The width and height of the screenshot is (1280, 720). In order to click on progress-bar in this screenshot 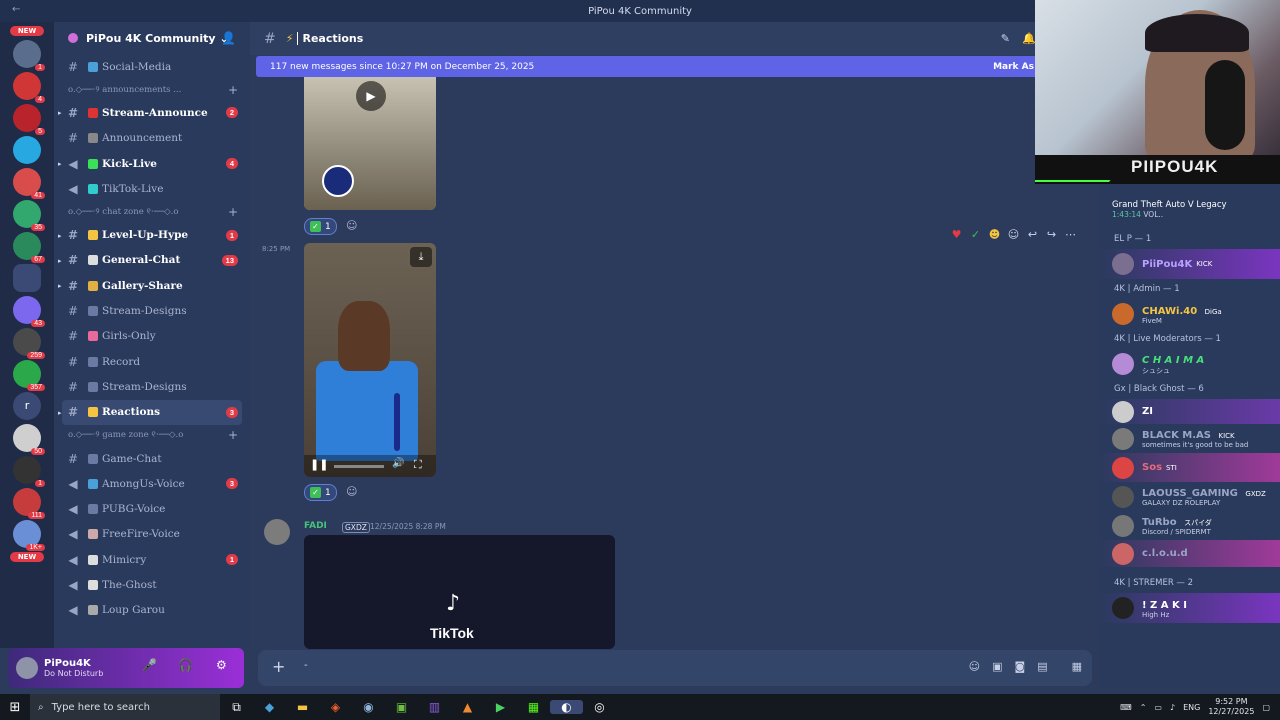, I will do `click(359, 466)`.